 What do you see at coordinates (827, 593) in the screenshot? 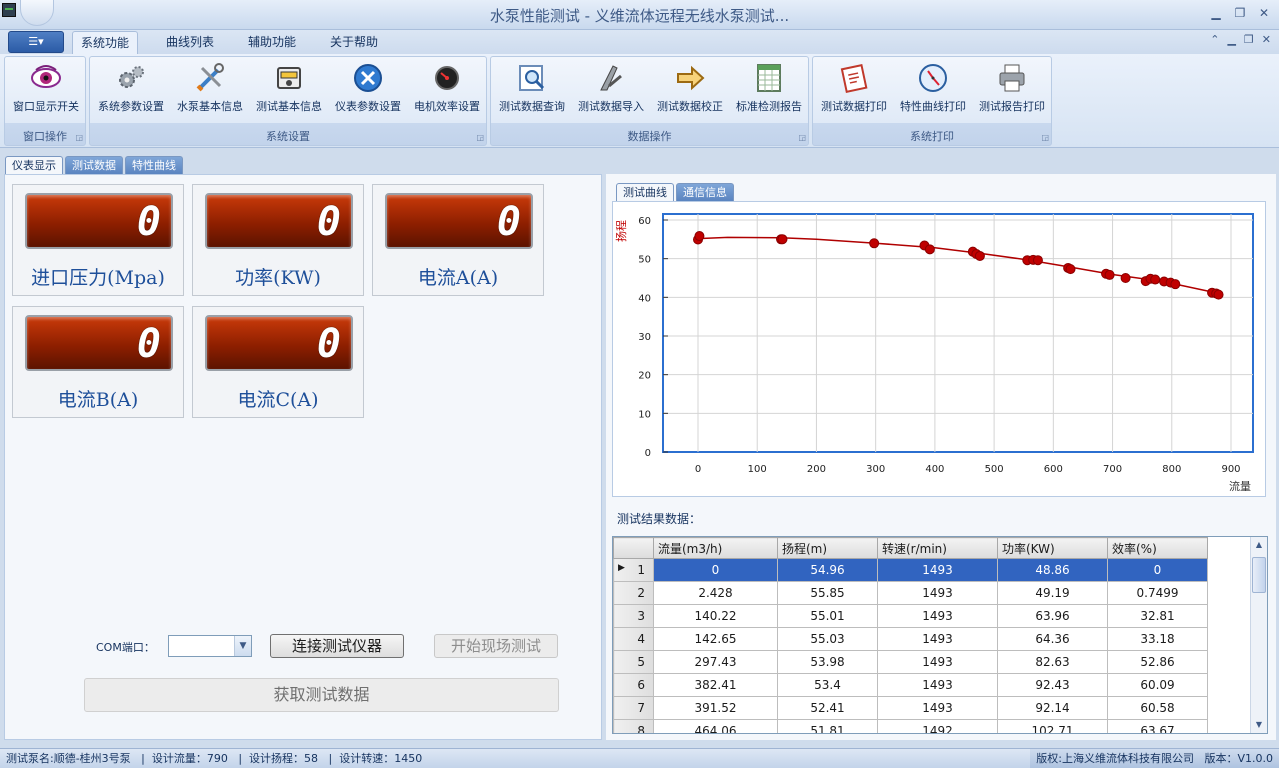
I see `table-cell: 55.85` at bounding box center [827, 593].